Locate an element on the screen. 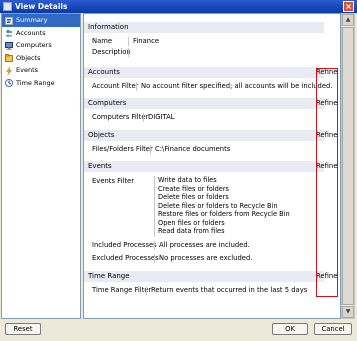  events-filter-item: Delete files or folders is located at coordinates (193, 197).